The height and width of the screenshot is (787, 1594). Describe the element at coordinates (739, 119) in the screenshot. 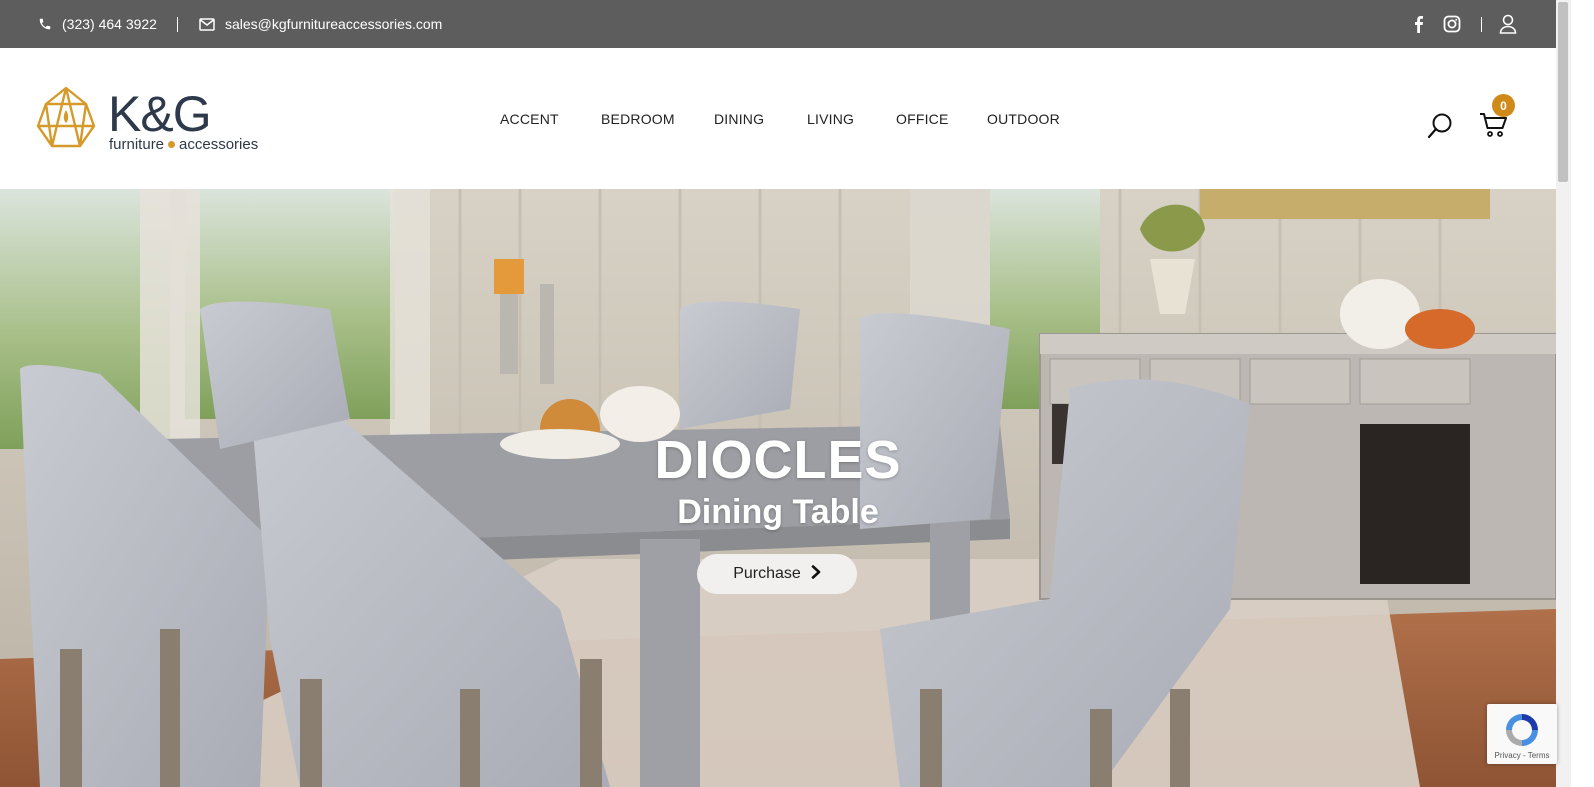

I see `nav-dining: DINING` at that location.